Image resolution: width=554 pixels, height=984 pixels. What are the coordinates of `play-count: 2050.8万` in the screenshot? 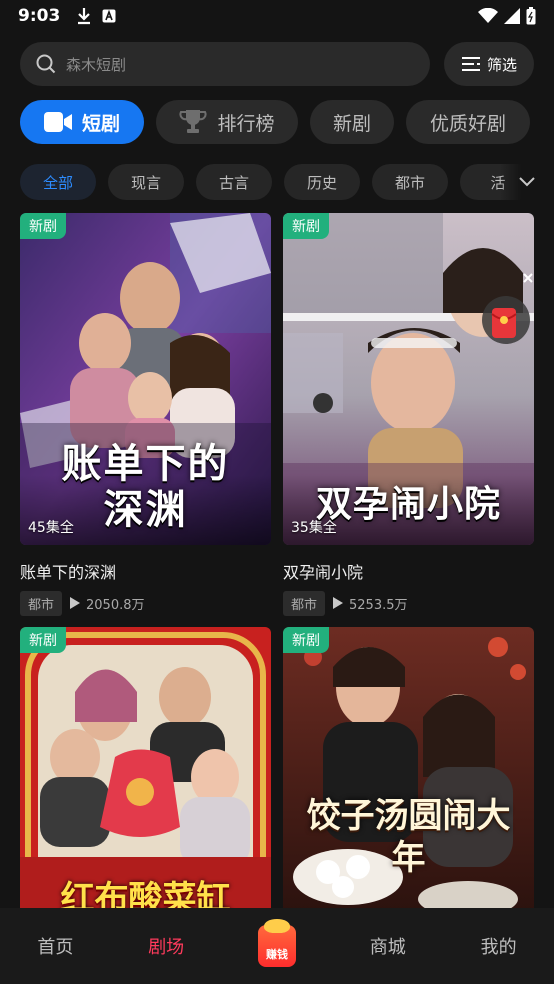 It's located at (107, 603).